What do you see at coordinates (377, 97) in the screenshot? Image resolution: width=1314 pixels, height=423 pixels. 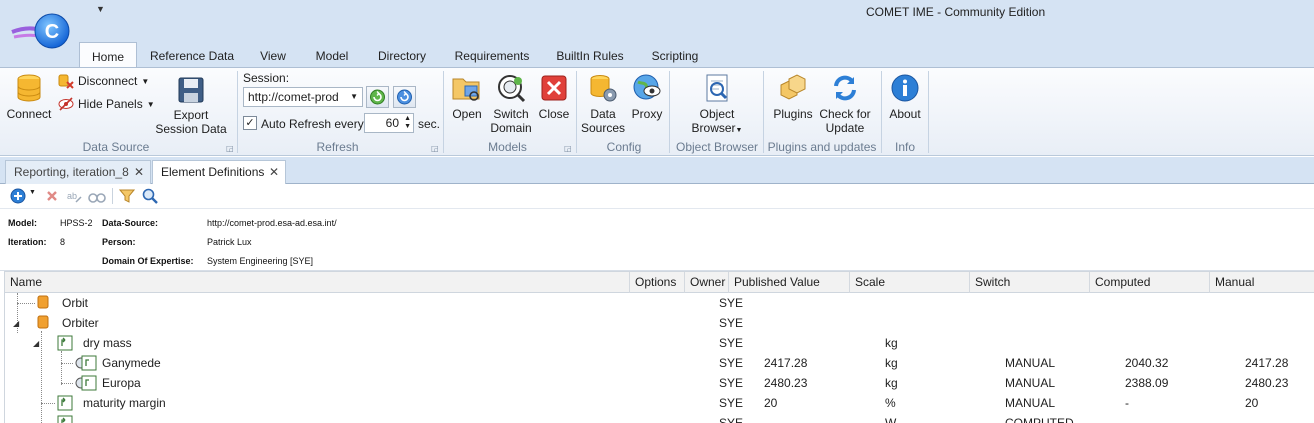 I see `refresh-button` at bounding box center [377, 97].